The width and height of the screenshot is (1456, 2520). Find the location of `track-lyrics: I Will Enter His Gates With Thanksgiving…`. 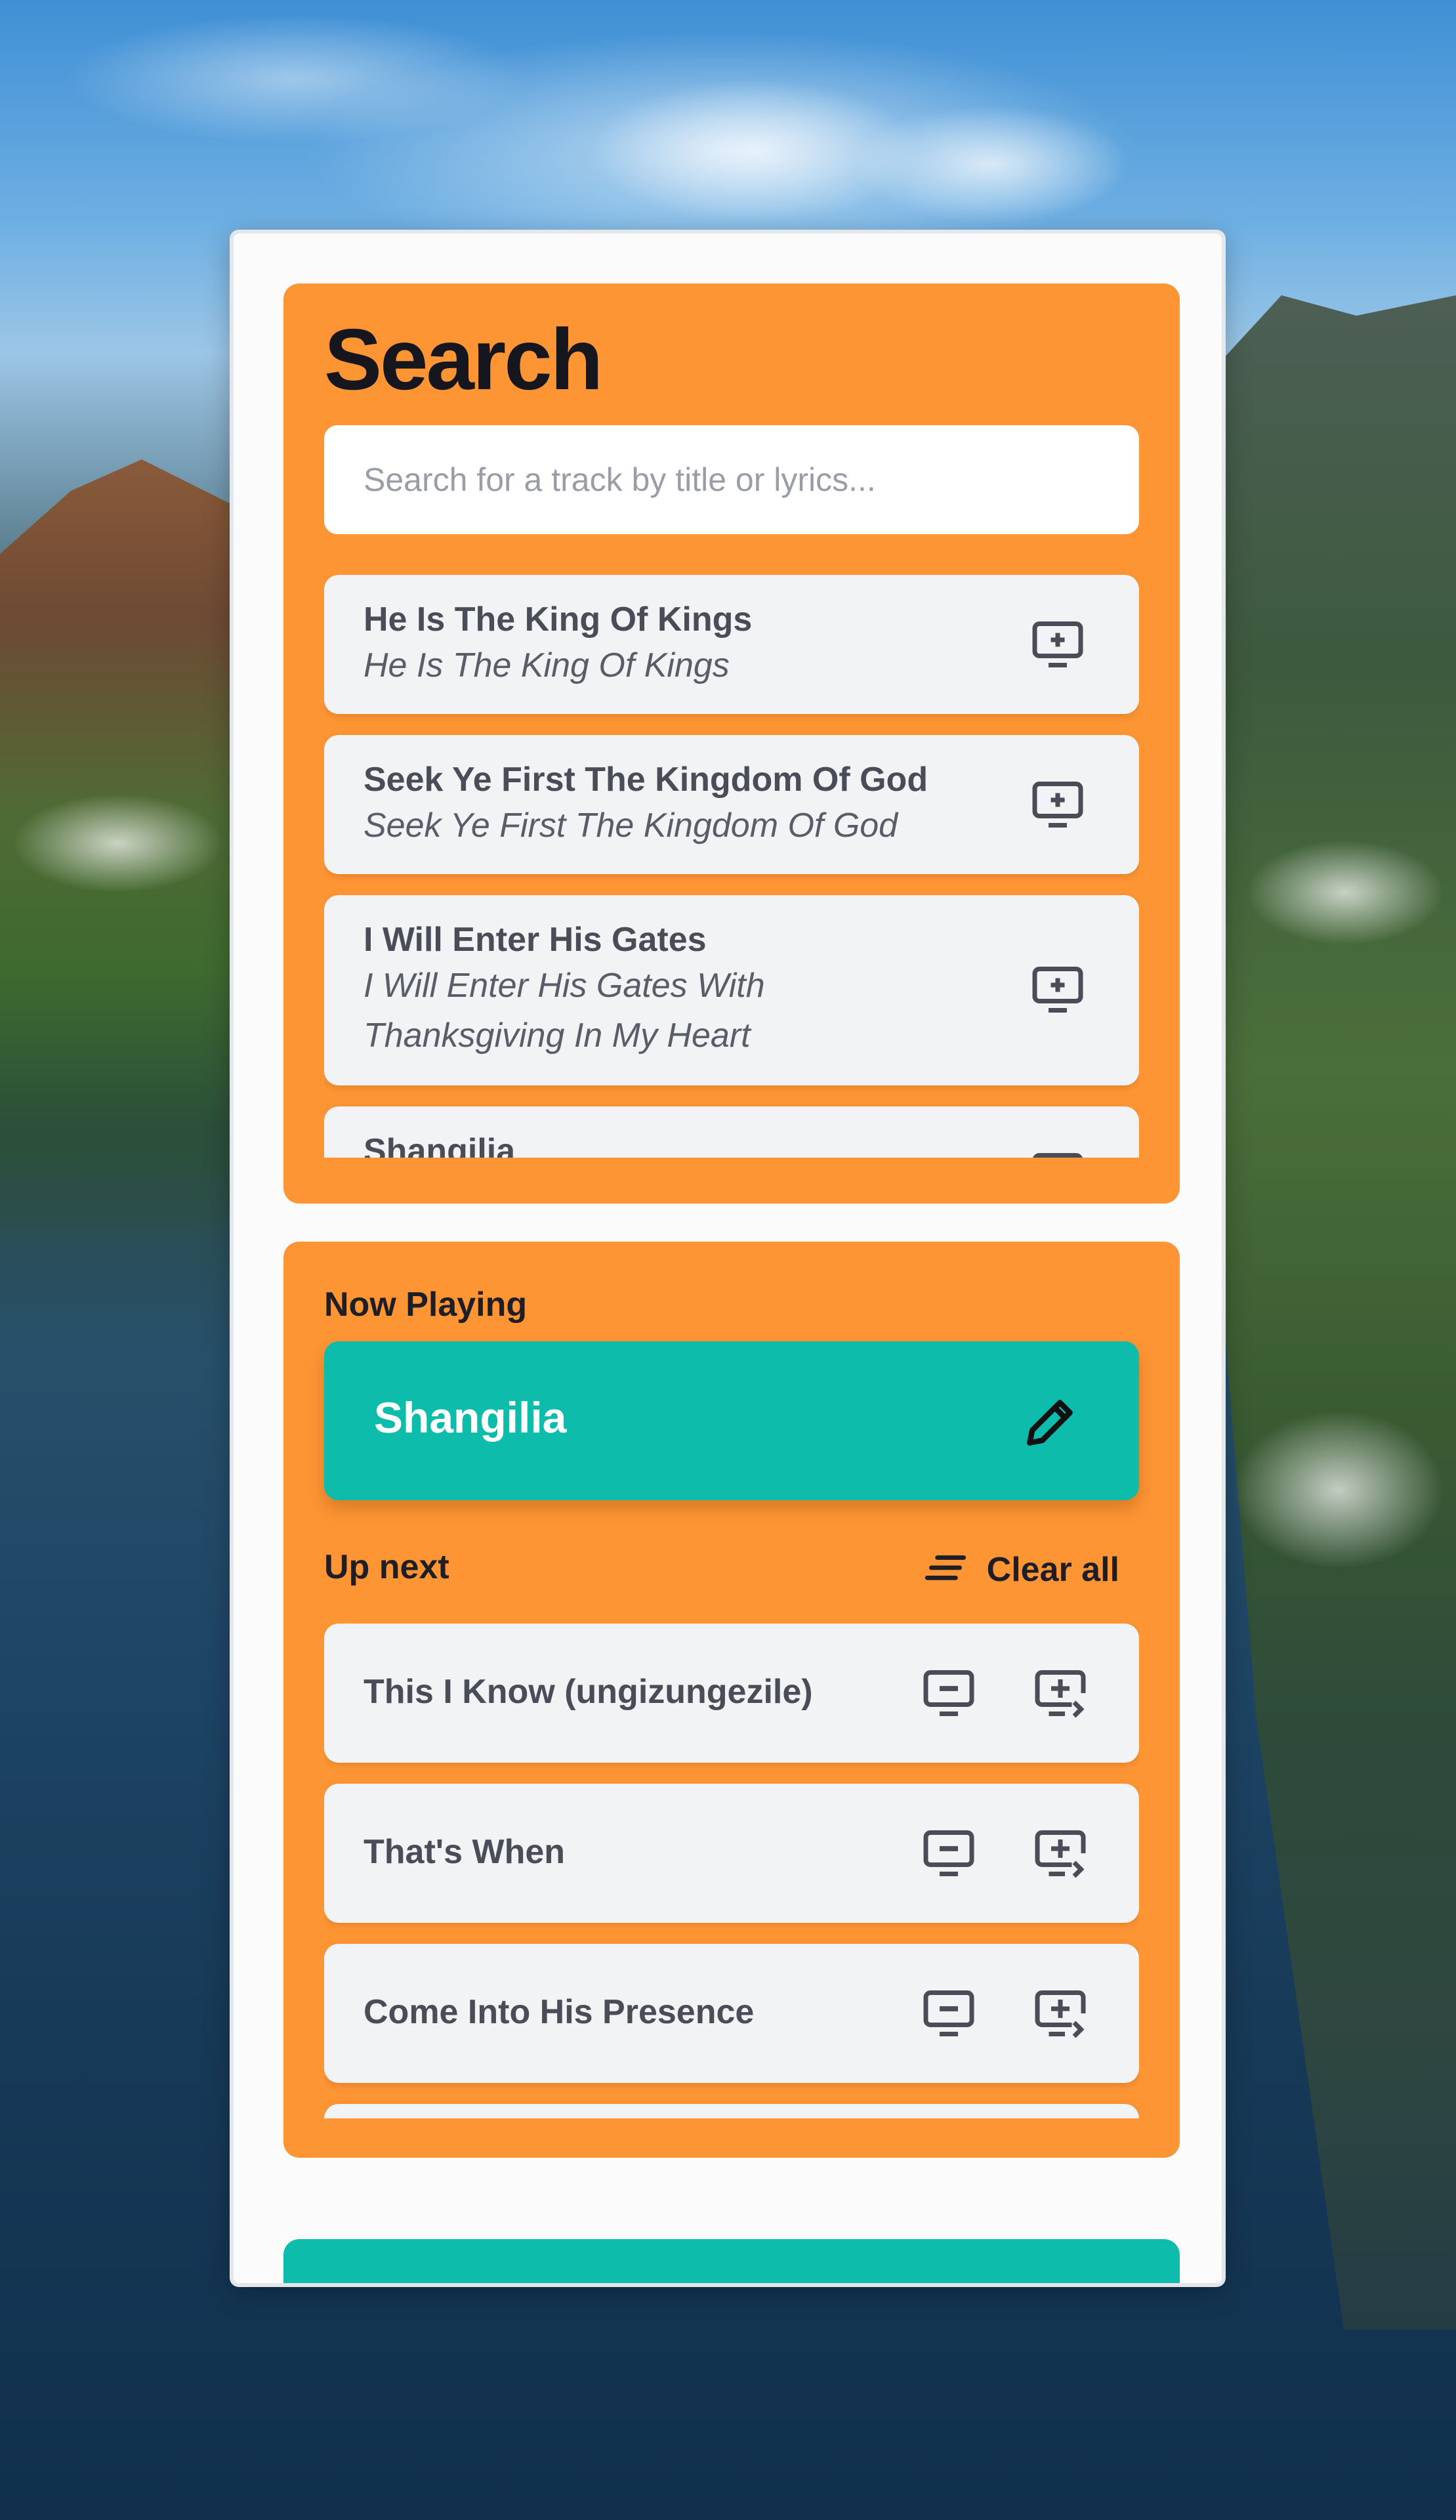

track-lyrics: I Will Enter His Gates With Thanksgiving… is located at coordinates (564, 1011).